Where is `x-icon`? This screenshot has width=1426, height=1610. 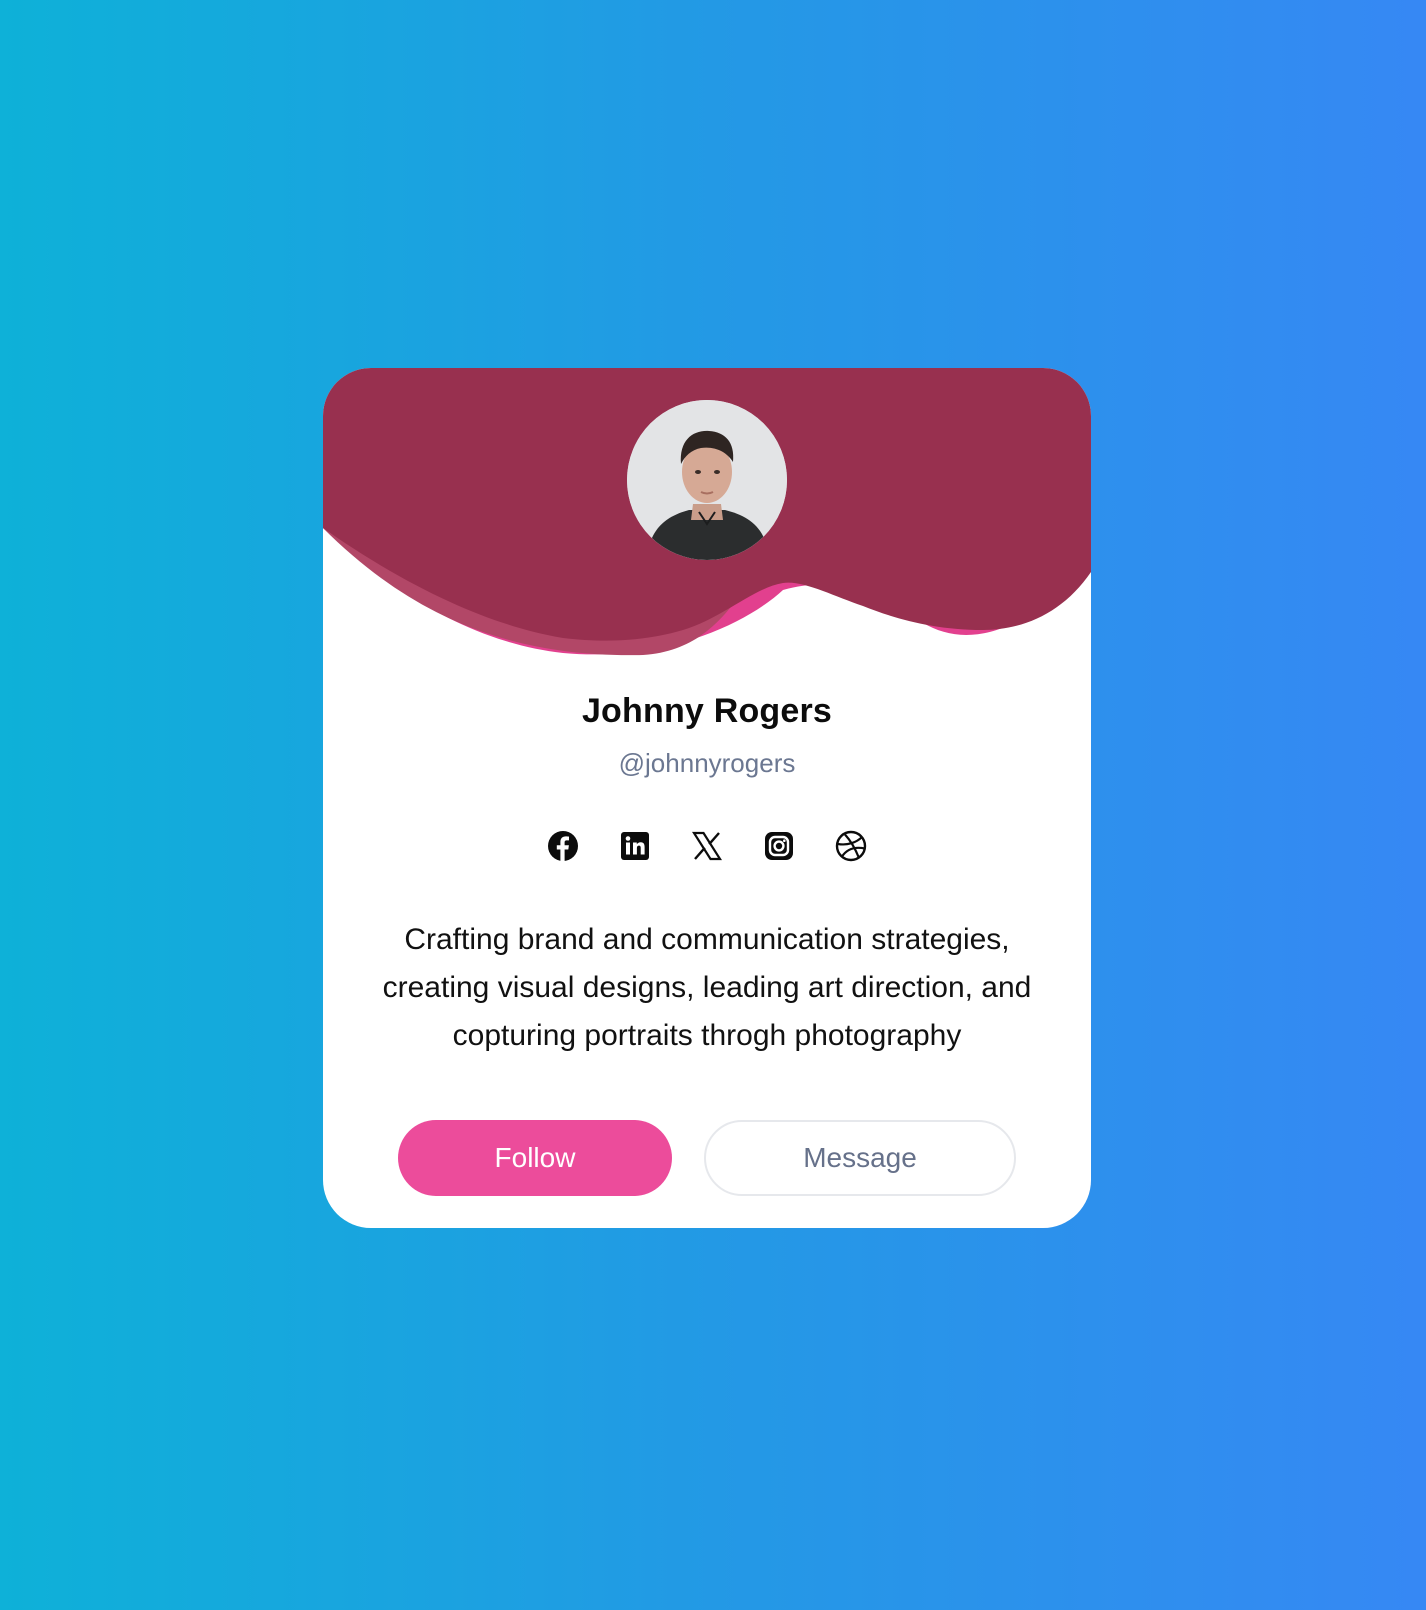 x-icon is located at coordinates (707, 846).